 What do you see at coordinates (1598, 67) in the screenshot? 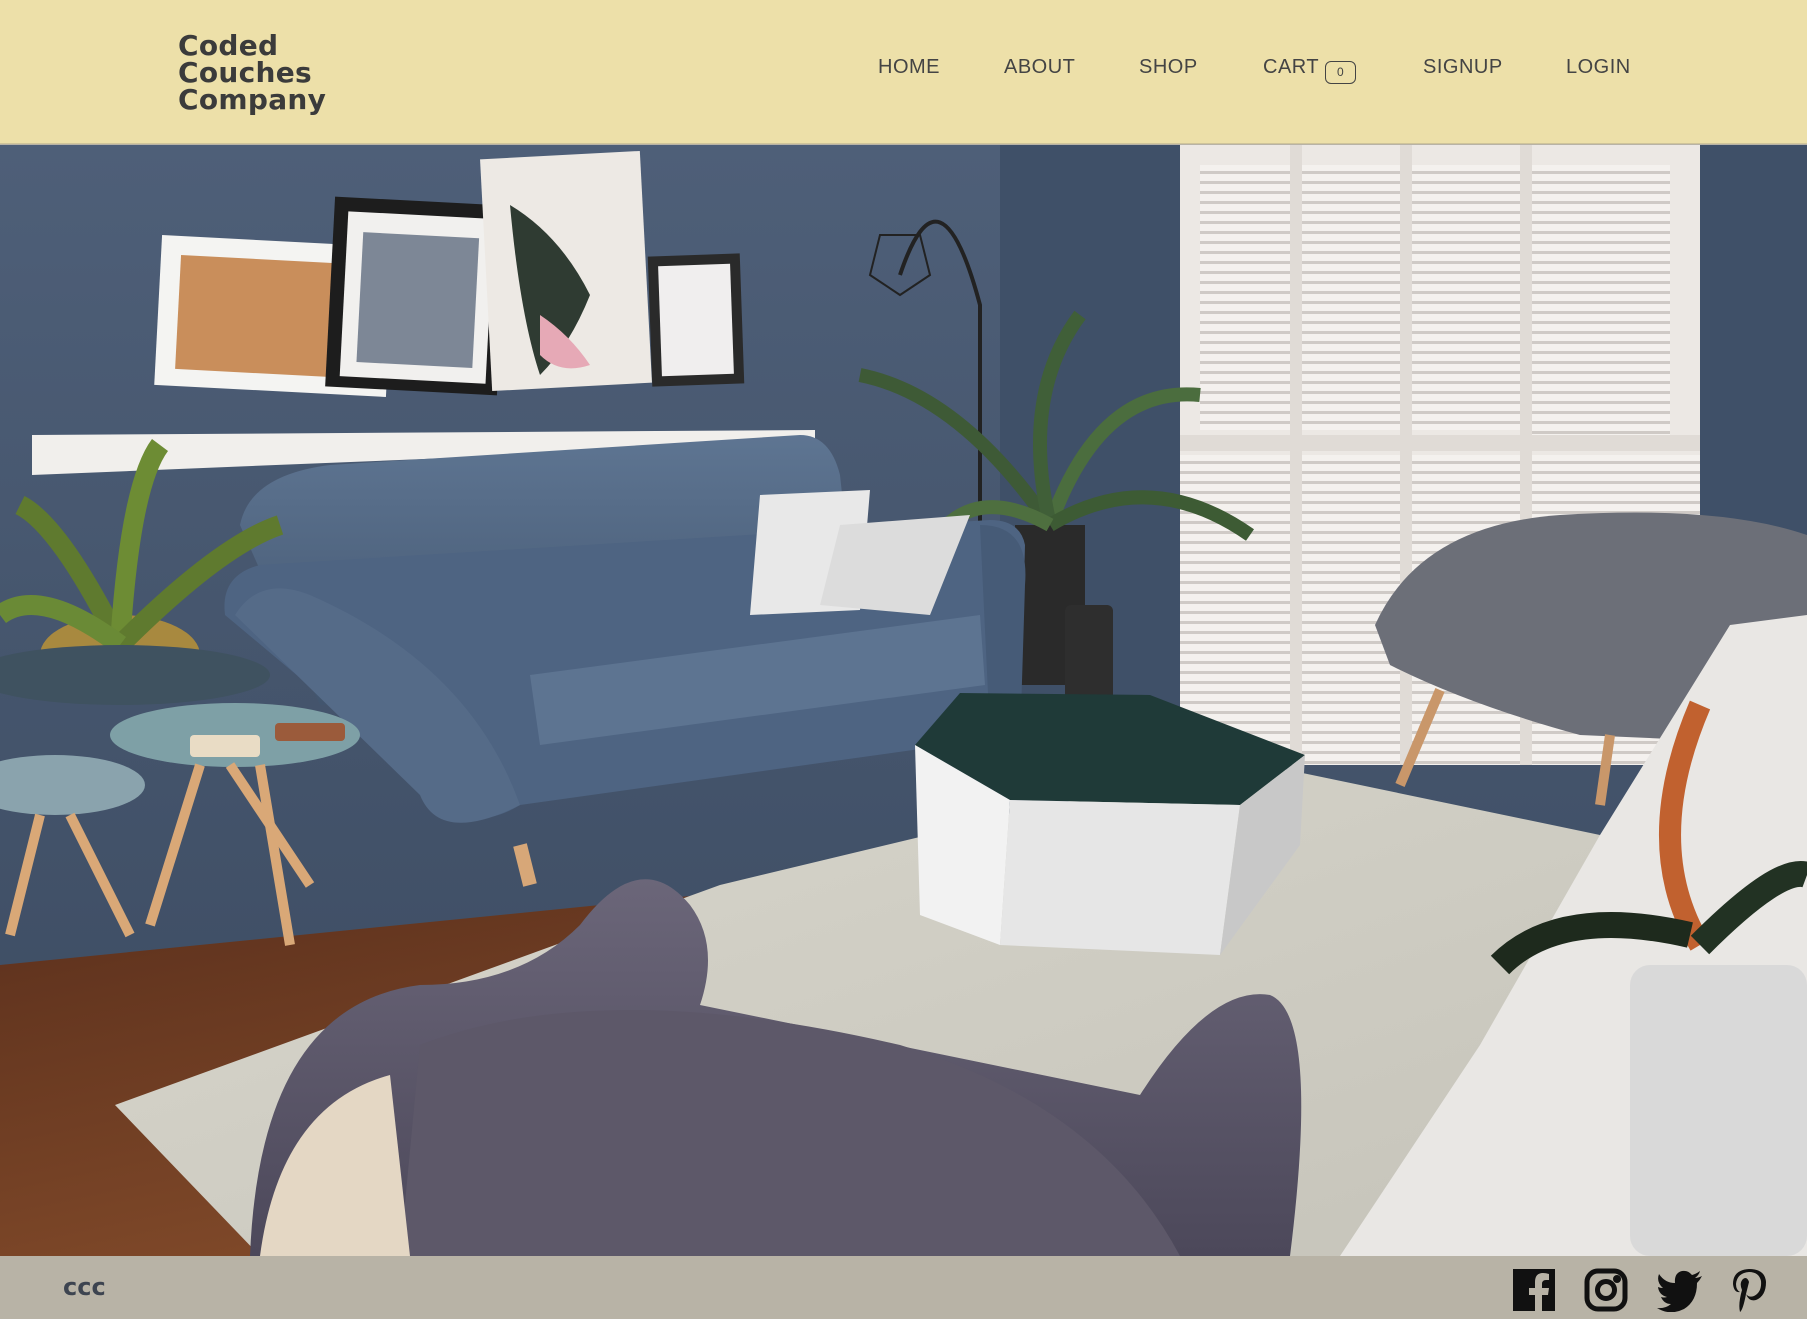
I see `nav-login-link: LOGIN` at bounding box center [1598, 67].